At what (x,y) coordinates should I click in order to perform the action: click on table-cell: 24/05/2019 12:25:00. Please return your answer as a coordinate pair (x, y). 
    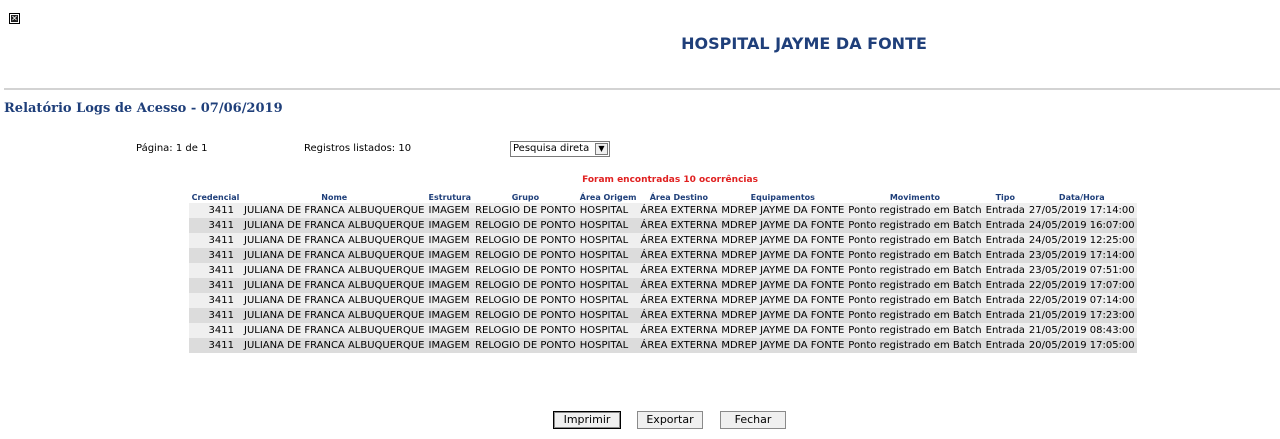
    Looking at the image, I should click on (1081, 240).